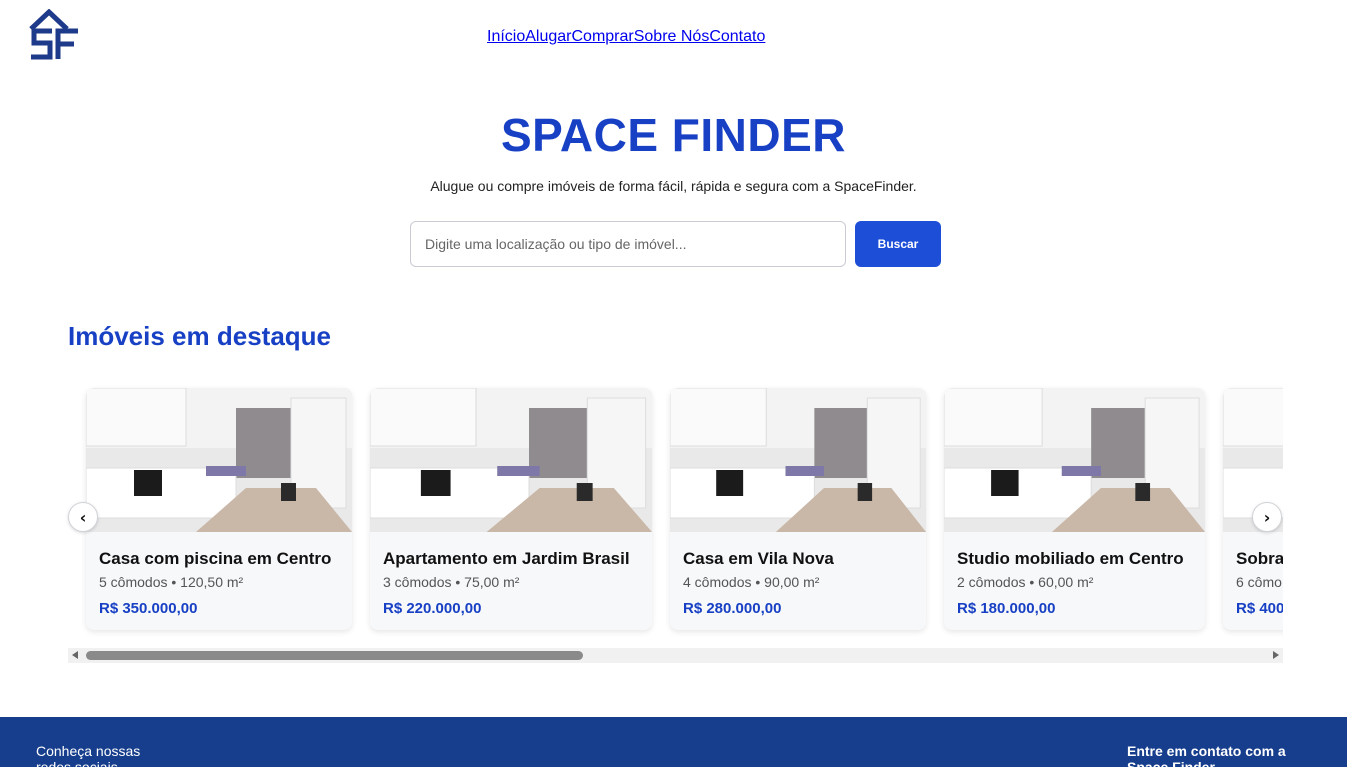 The image size is (1347, 767). Describe the element at coordinates (548, 37) in the screenshot. I see `nav-item-alugar: Alugar` at that location.